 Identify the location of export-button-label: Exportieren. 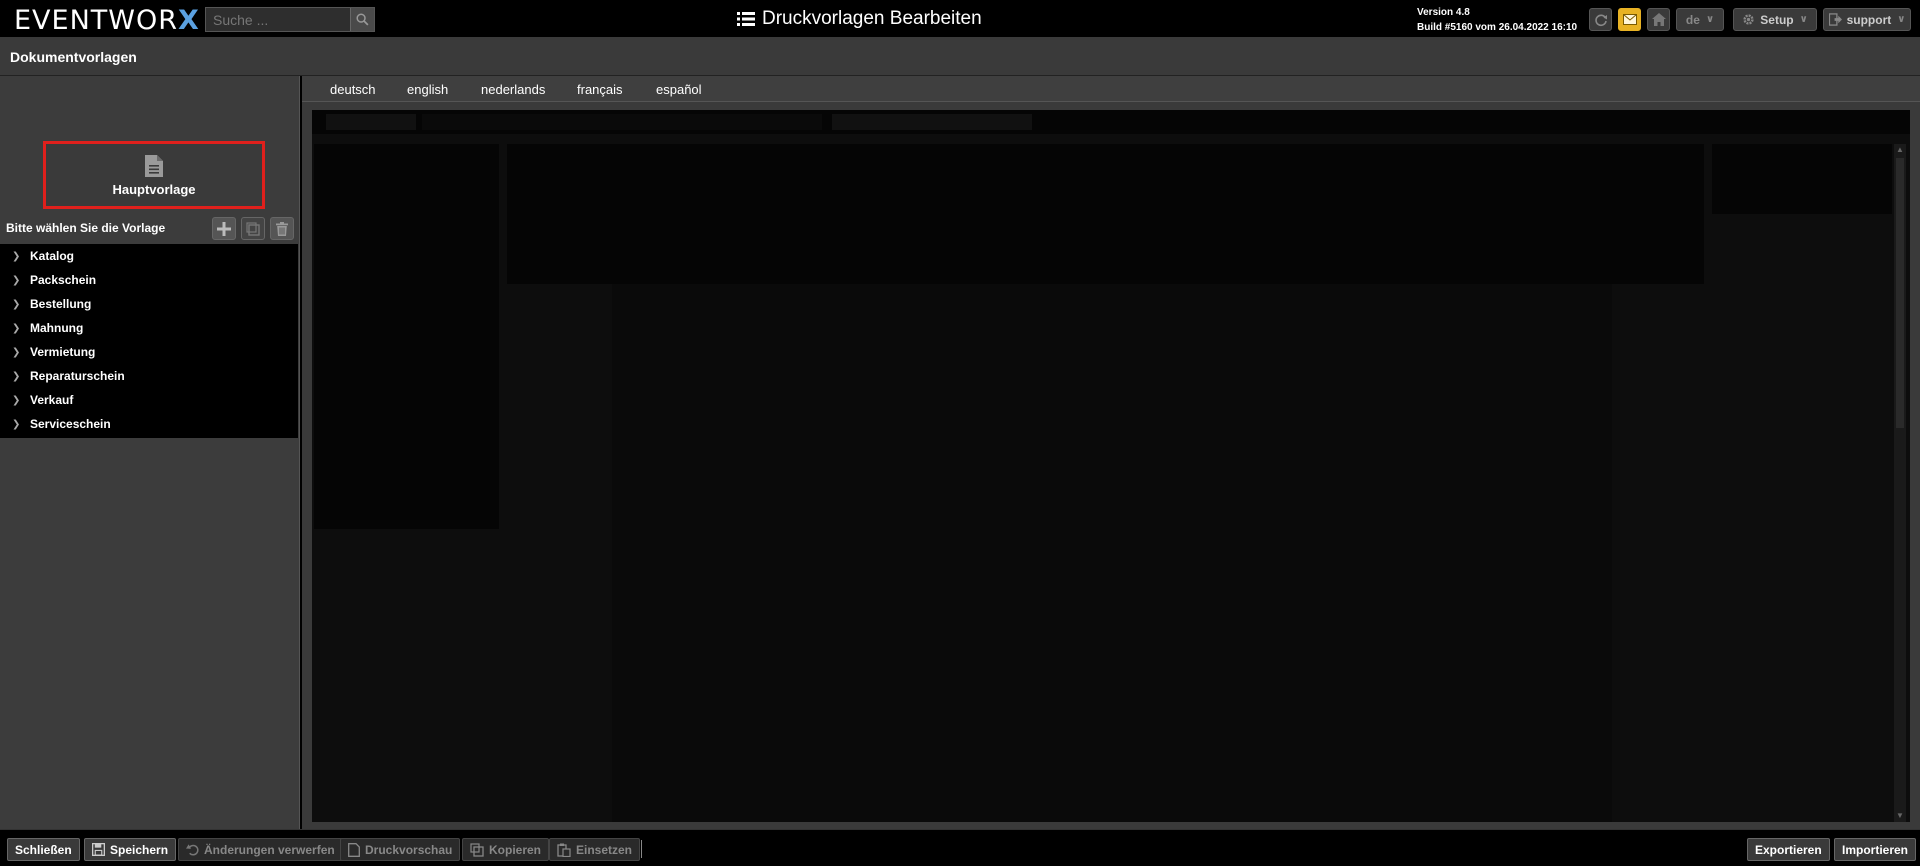
(1788, 849).